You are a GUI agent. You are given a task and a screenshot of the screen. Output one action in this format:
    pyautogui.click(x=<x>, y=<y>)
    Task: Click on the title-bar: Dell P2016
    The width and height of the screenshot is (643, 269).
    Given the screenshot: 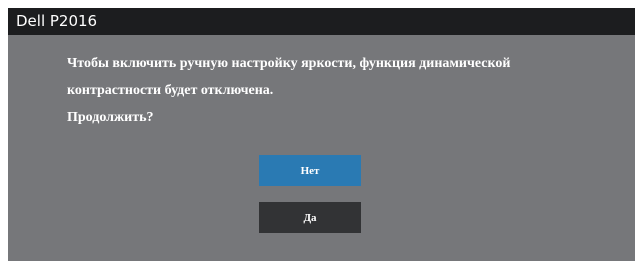 What is the action you would take?
    pyautogui.click(x=321, y=21)
    